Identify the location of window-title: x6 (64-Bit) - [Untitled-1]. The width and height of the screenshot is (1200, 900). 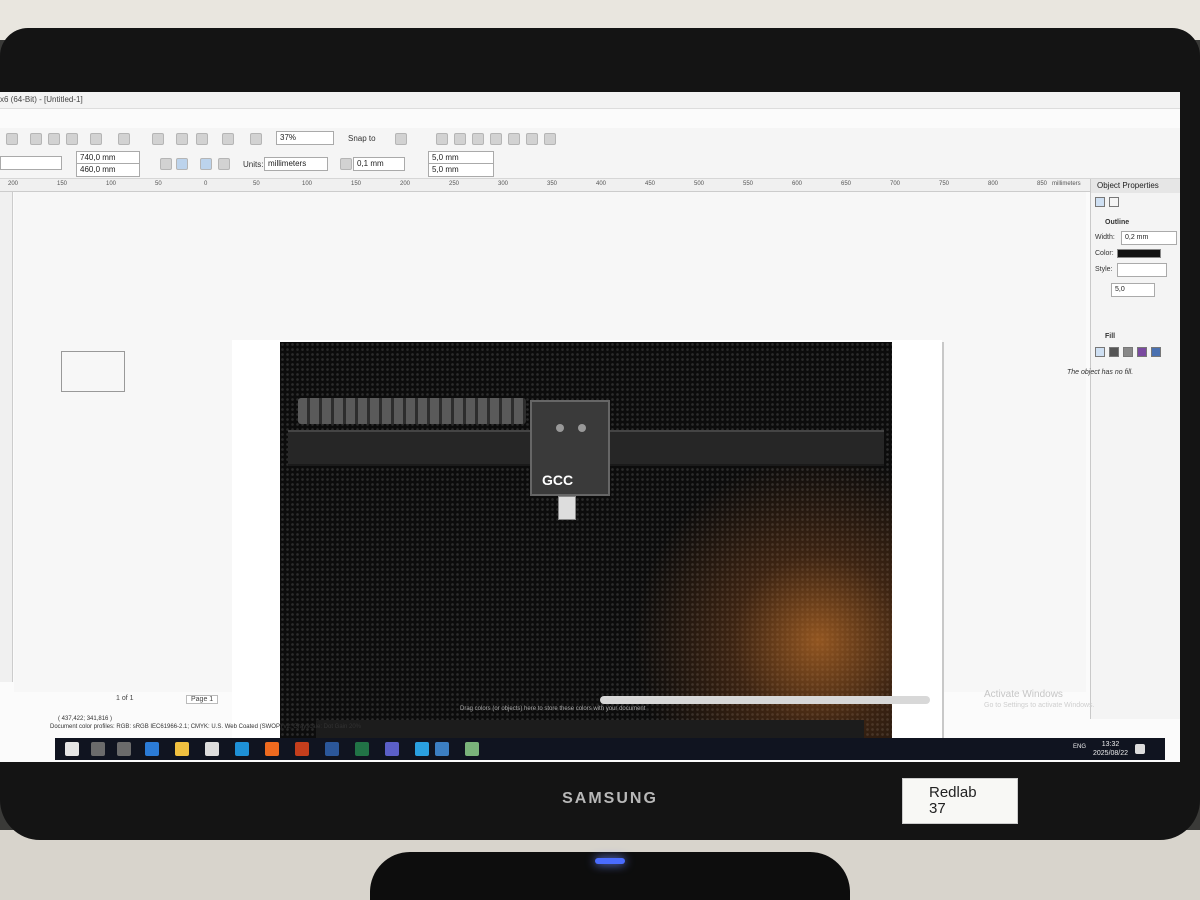
(41, 99).